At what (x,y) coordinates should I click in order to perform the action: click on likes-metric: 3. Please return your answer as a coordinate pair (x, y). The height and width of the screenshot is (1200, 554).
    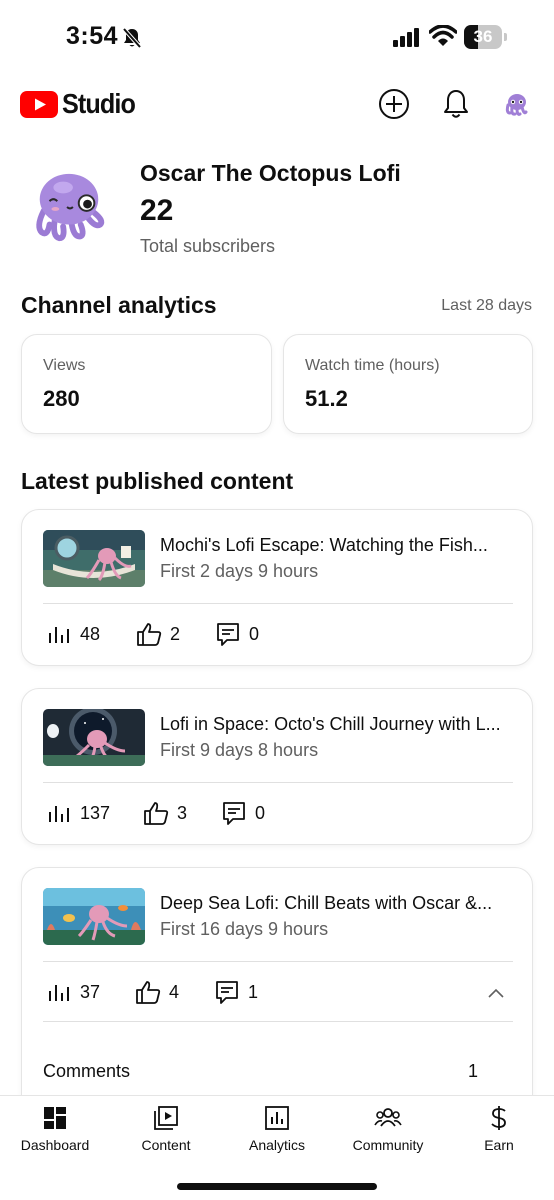
    Looking at the image, I should click on (165, 813).